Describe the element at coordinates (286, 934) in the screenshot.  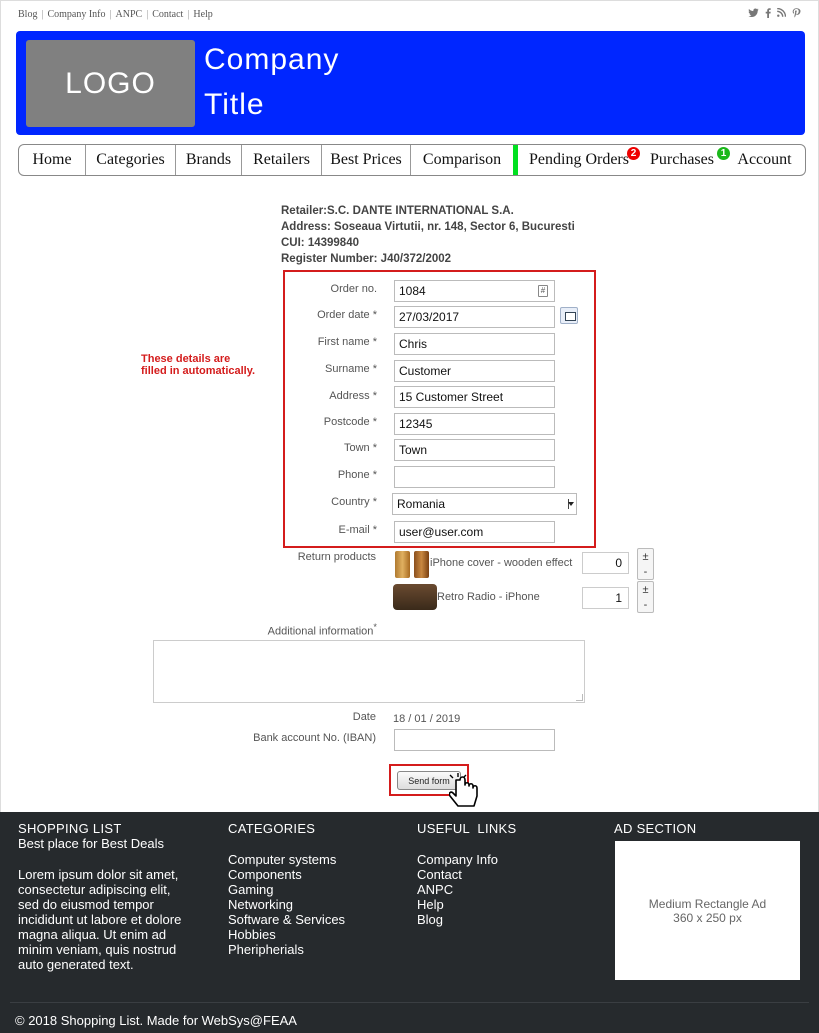
I see `footer-category-link: Hobbies` at that location.